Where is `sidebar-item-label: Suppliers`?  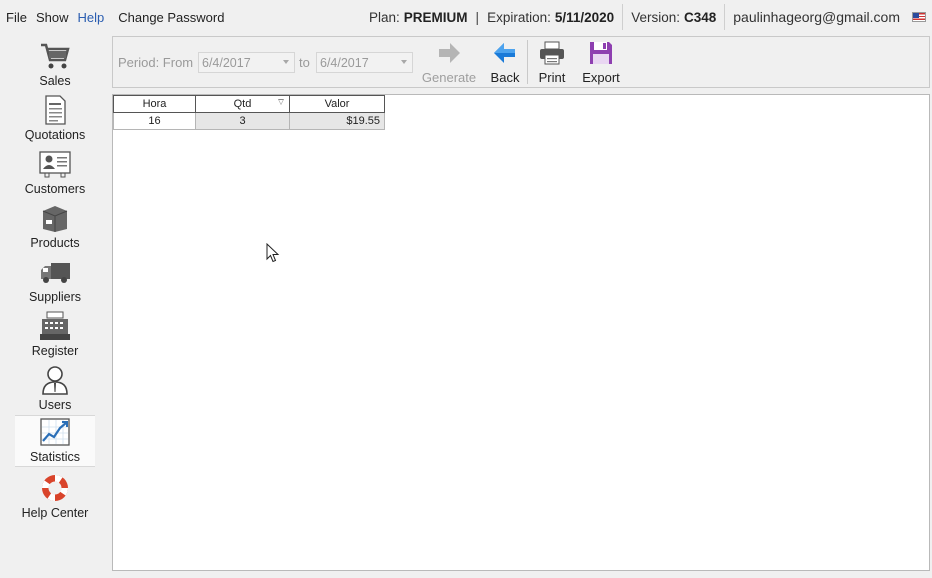 sidebar-item-label: Suppliers is located at coordinates (55, 297).